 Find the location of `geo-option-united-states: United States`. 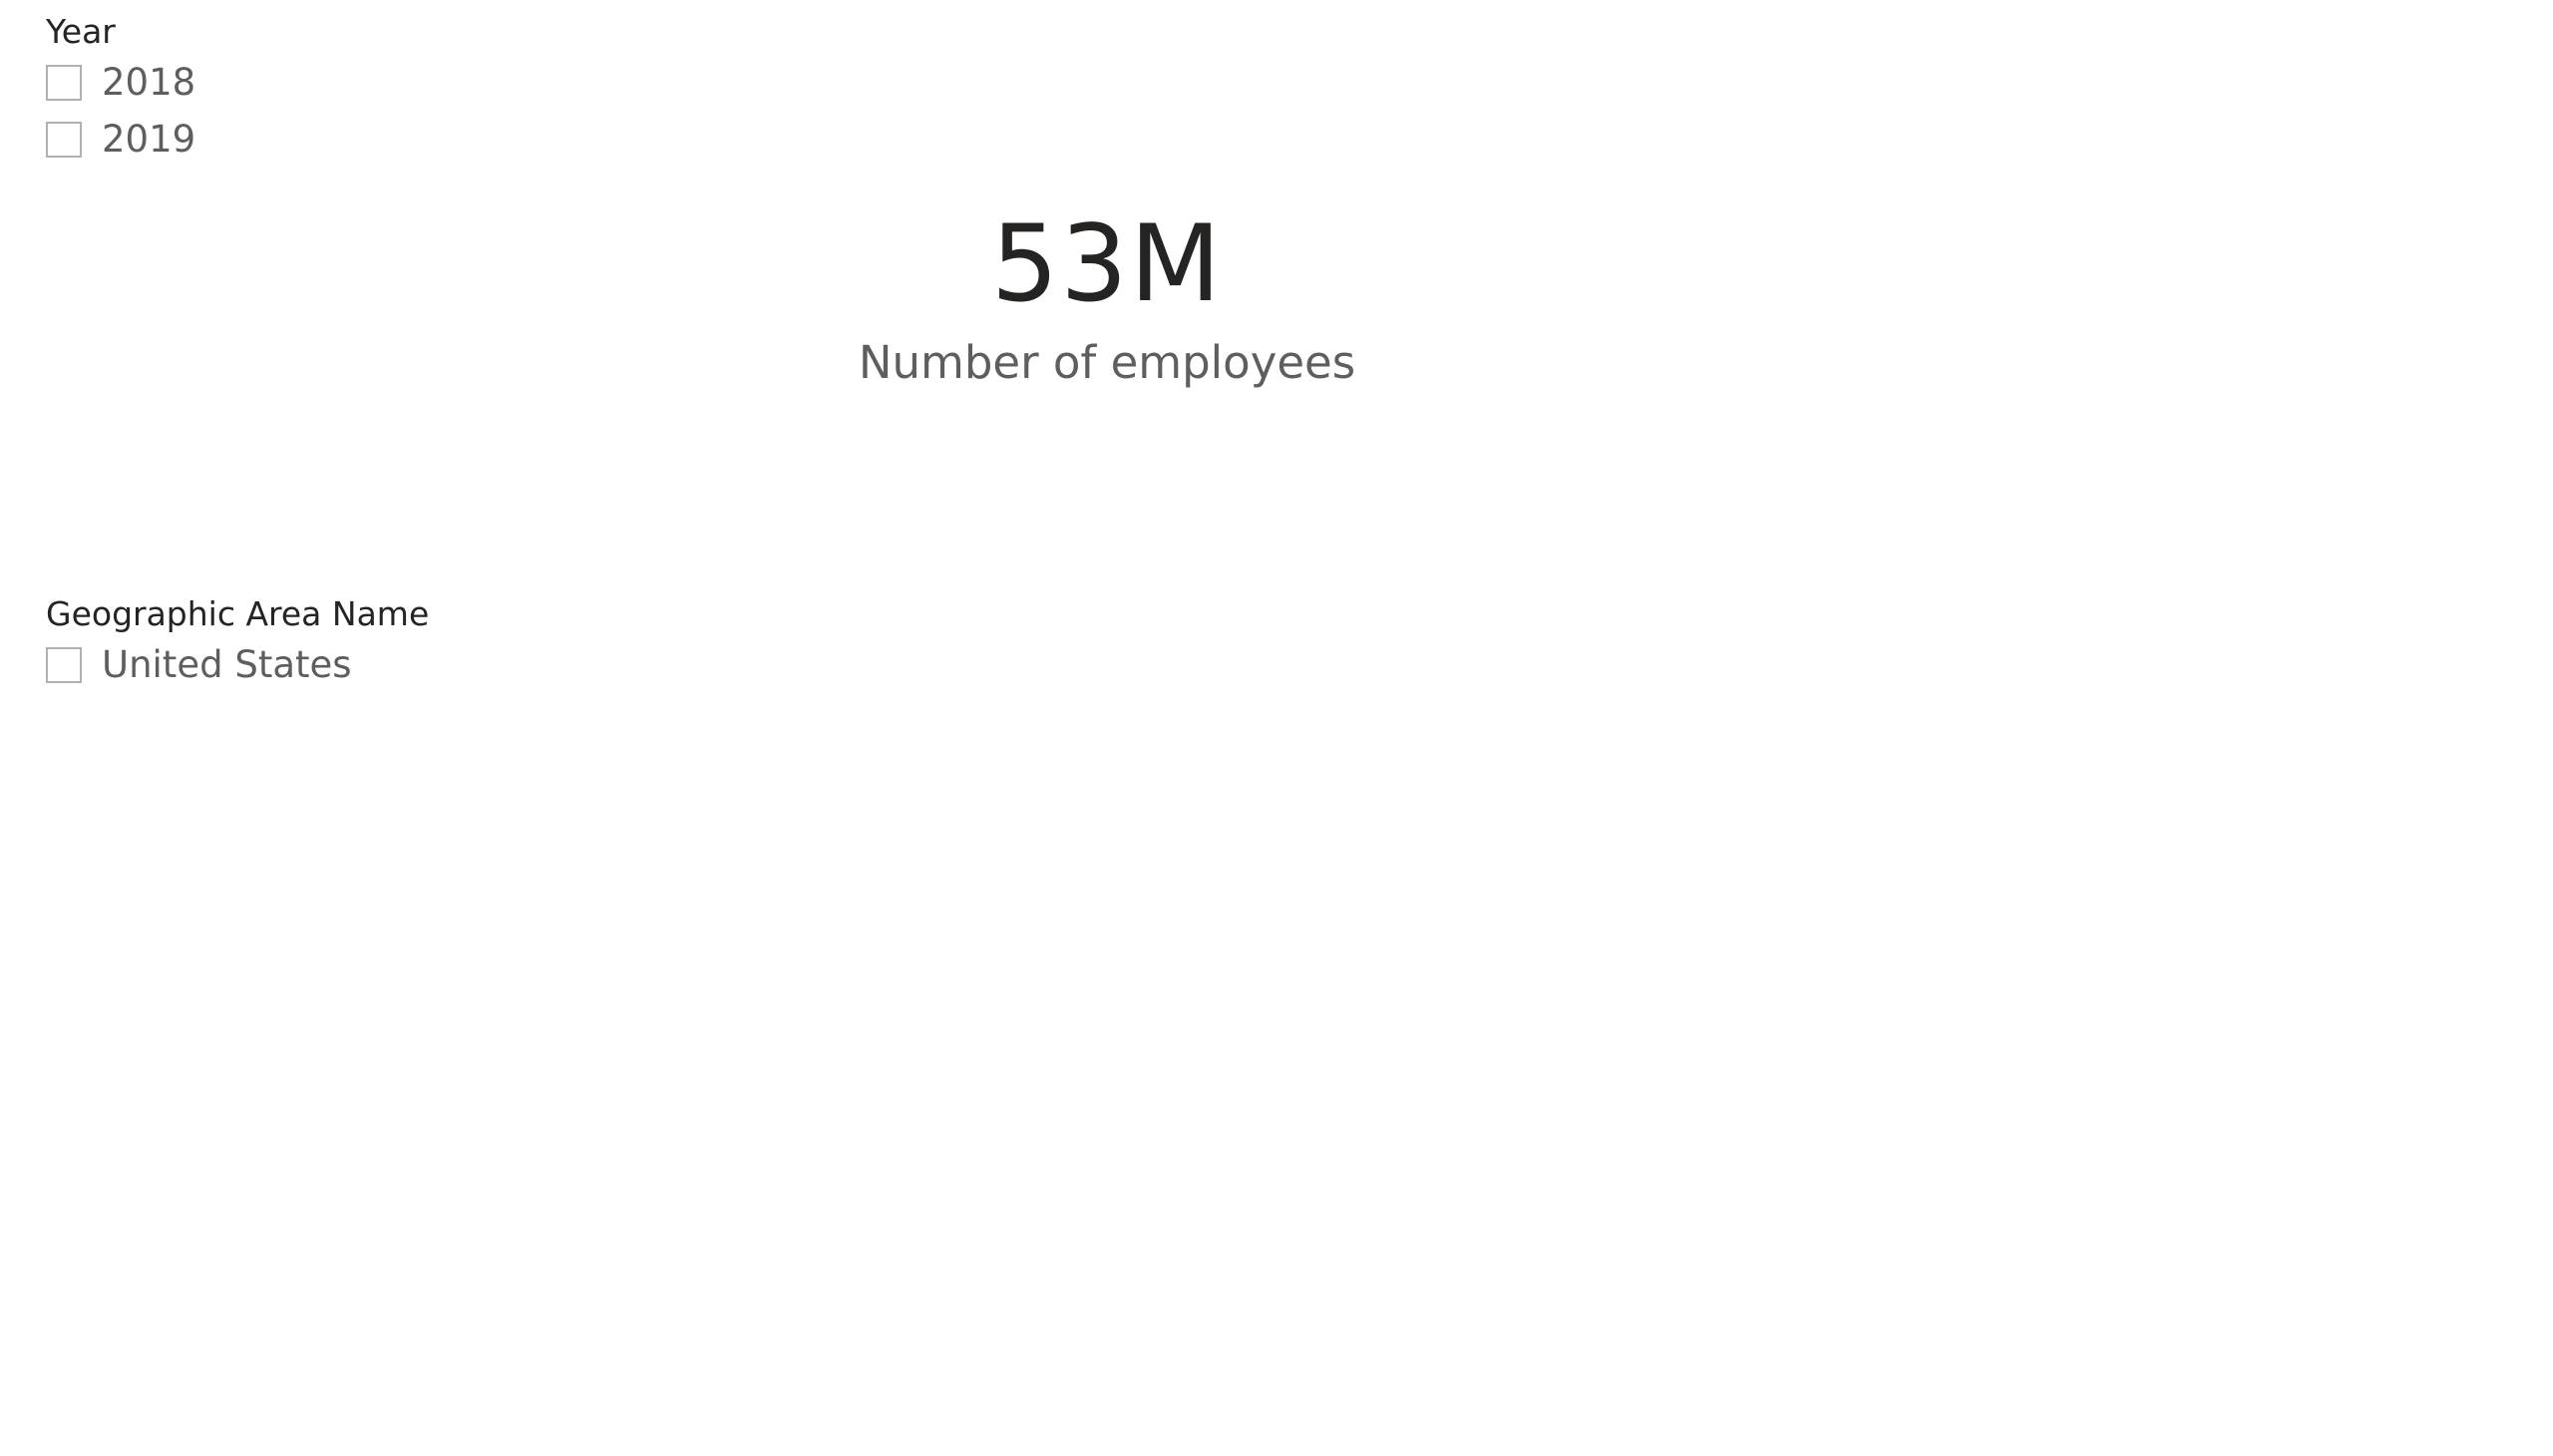

geo-option-united-states: United States is located at coordinates (345, 664).